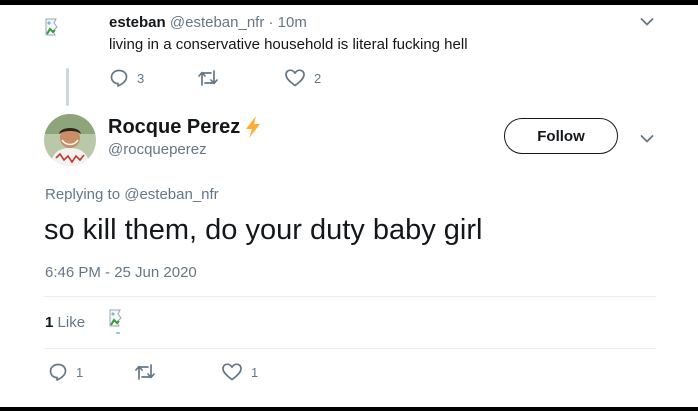 The width and height of the screenshot is (698, 411). I want to click on like-count: 1, so click(255, 372).